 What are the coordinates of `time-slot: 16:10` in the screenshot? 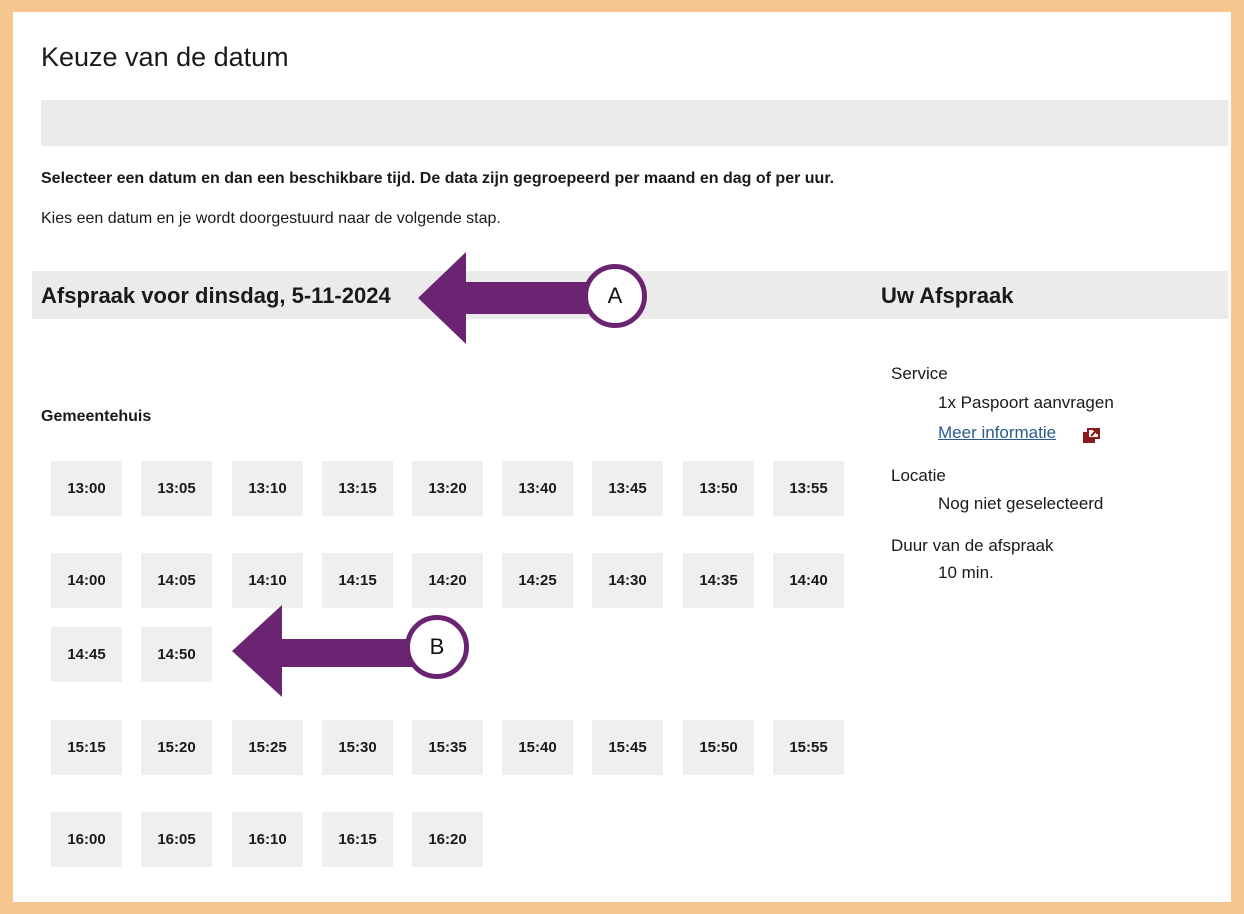 It's located at (267, 839).